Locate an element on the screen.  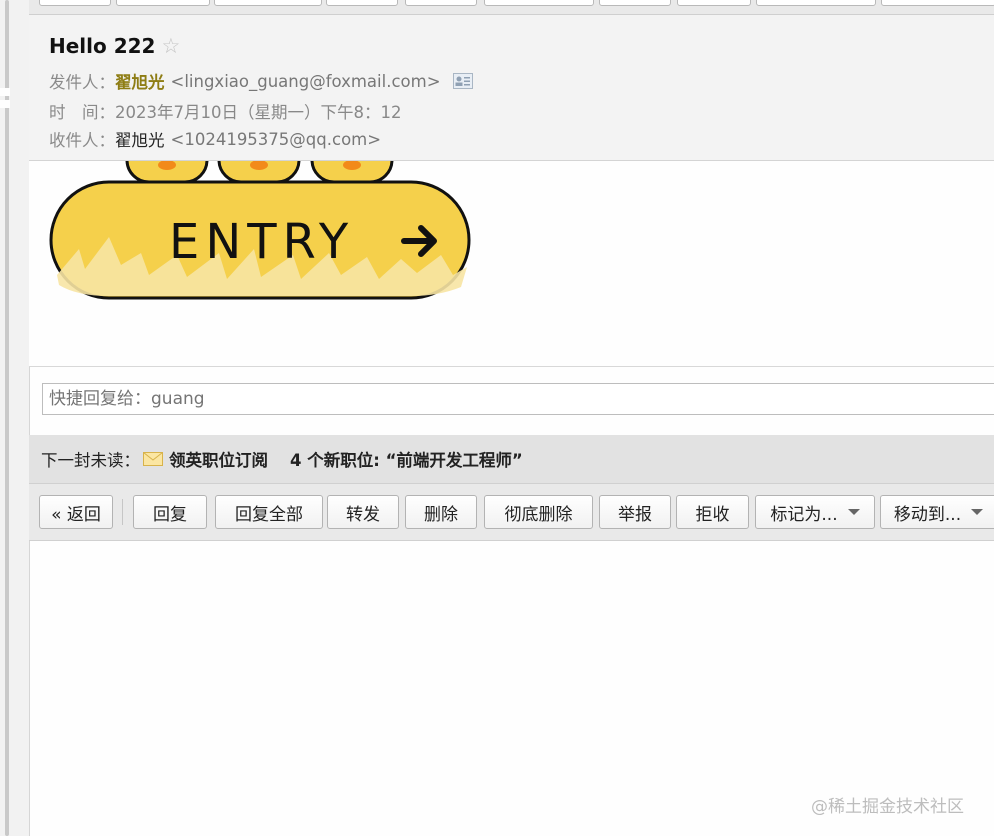
recipient-email: <1024195375@qq.com> is located at coordinates (276, 139).